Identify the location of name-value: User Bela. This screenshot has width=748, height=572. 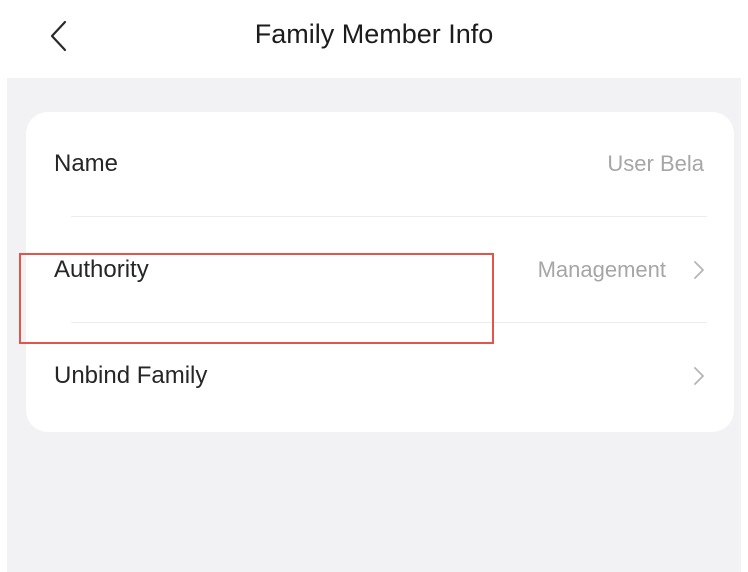
(655, 163).